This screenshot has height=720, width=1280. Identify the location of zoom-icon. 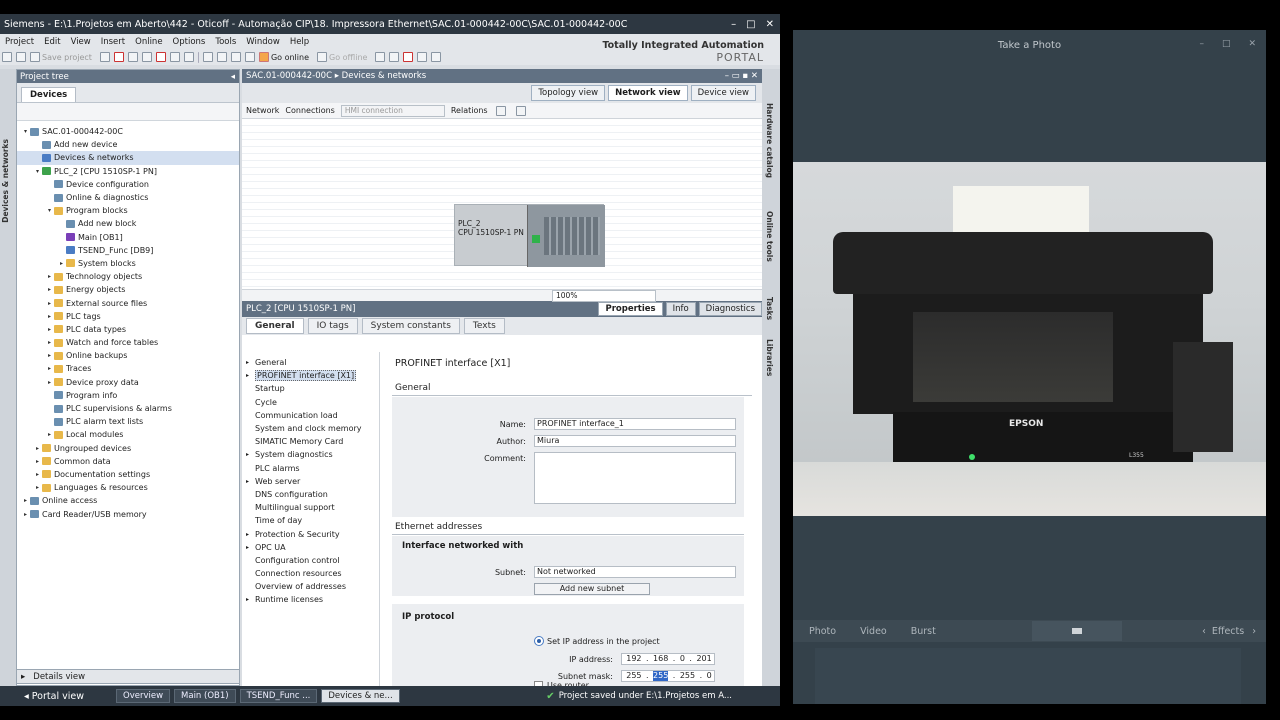
(500, 110).